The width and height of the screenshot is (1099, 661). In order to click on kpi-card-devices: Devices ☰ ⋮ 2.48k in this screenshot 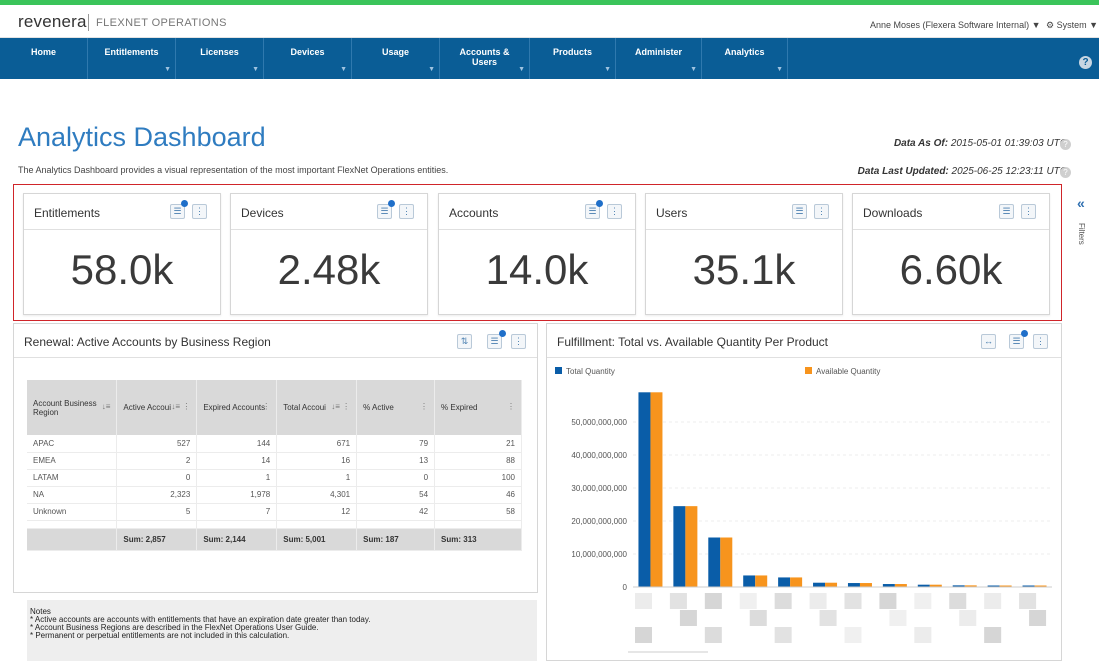, I will do `click(329, 254)`.